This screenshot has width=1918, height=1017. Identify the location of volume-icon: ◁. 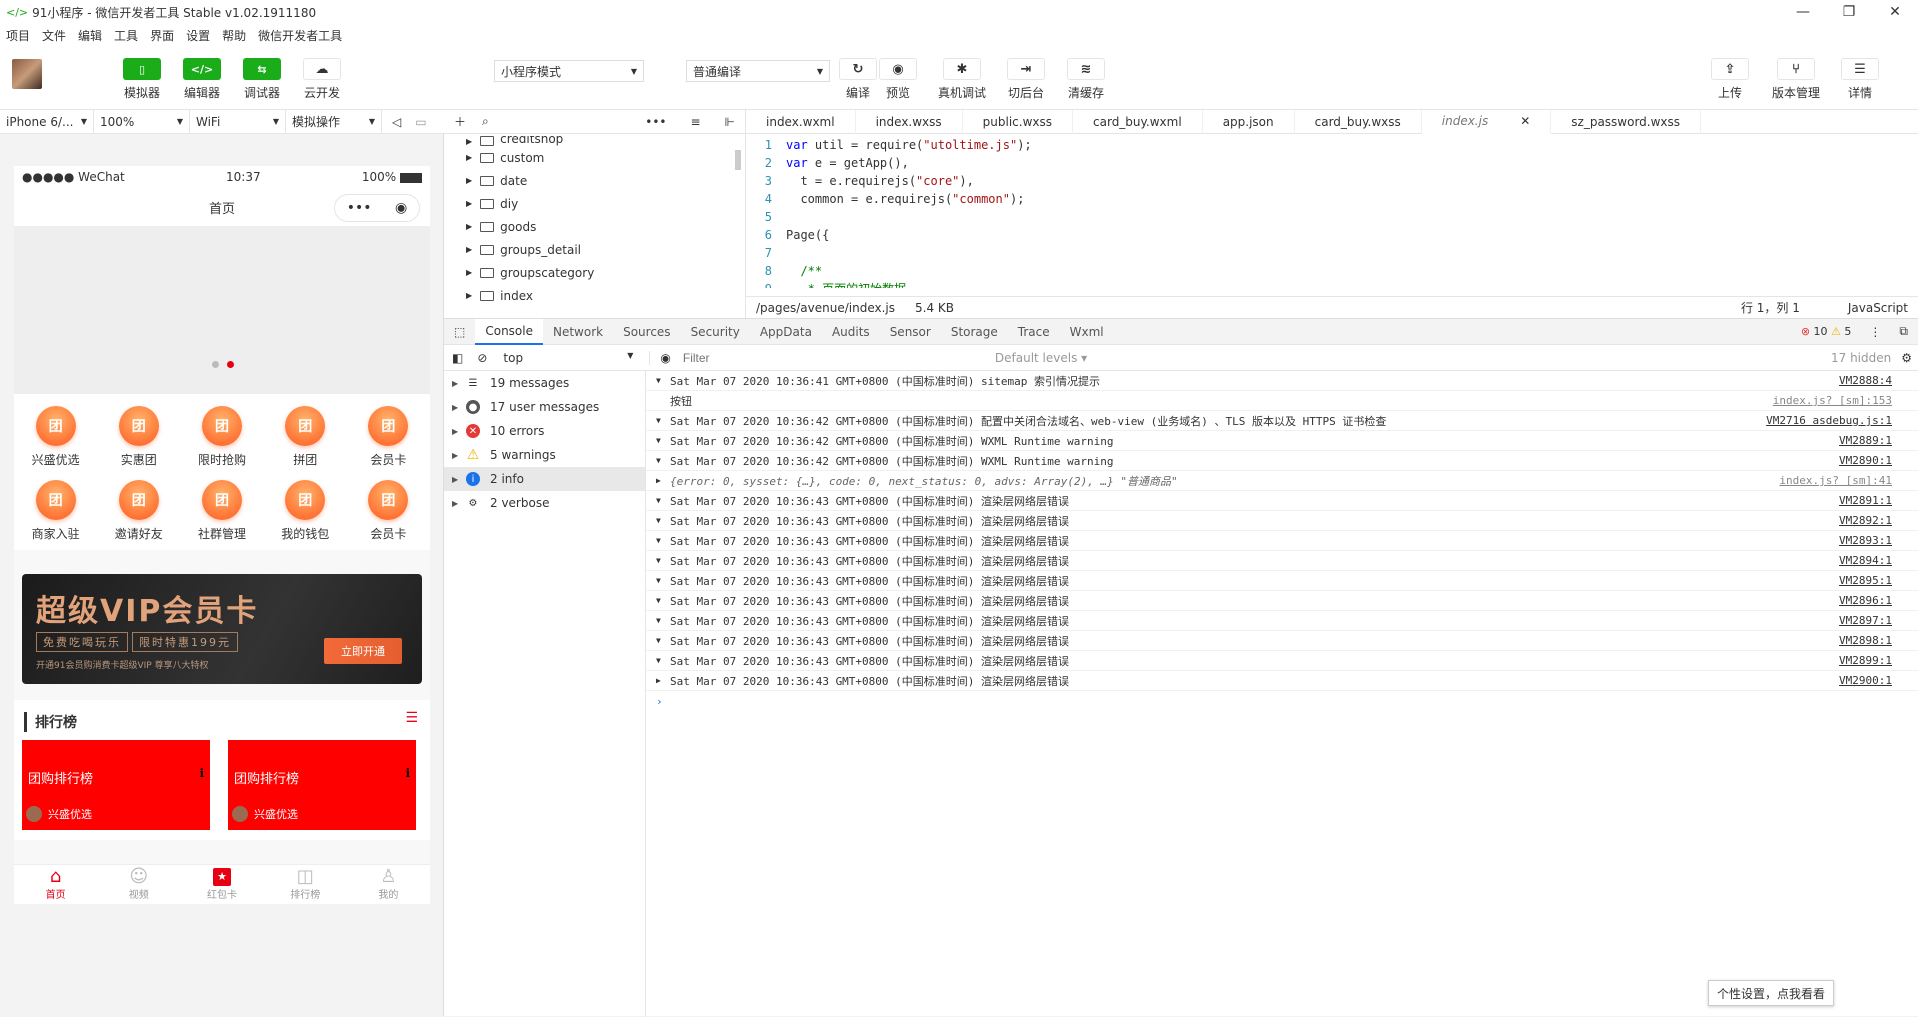
(396, 122).